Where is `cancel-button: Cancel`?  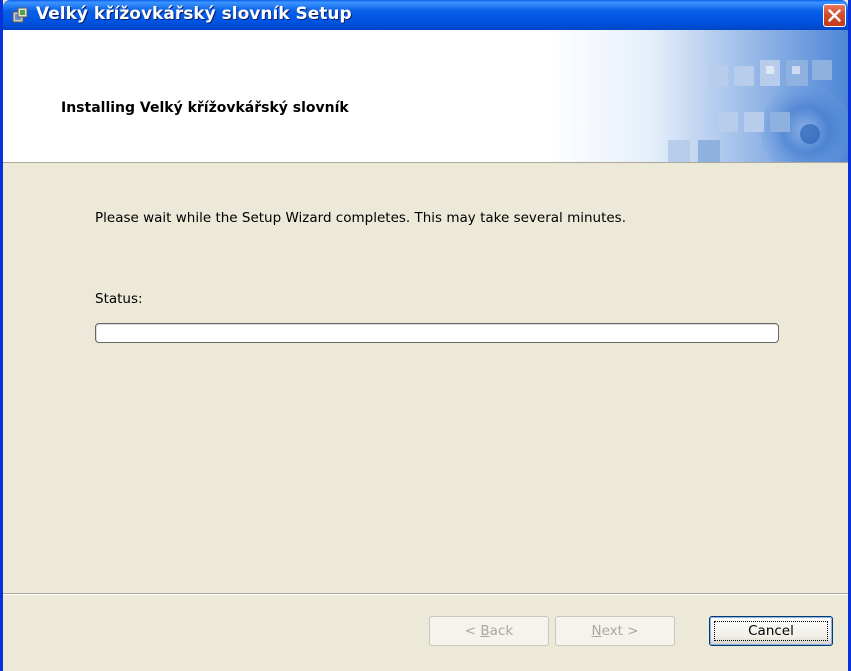 cancel-button: Cancel is located at coordinates (771, 631).